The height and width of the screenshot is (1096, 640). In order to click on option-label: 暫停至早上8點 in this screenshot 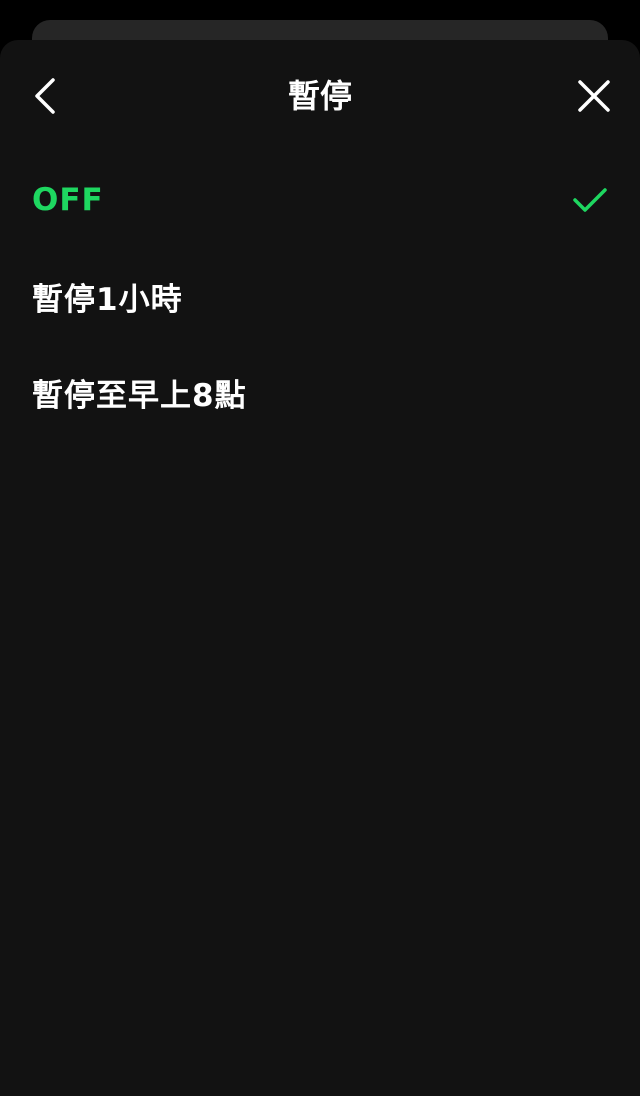, I will do `click(139, 395)`.